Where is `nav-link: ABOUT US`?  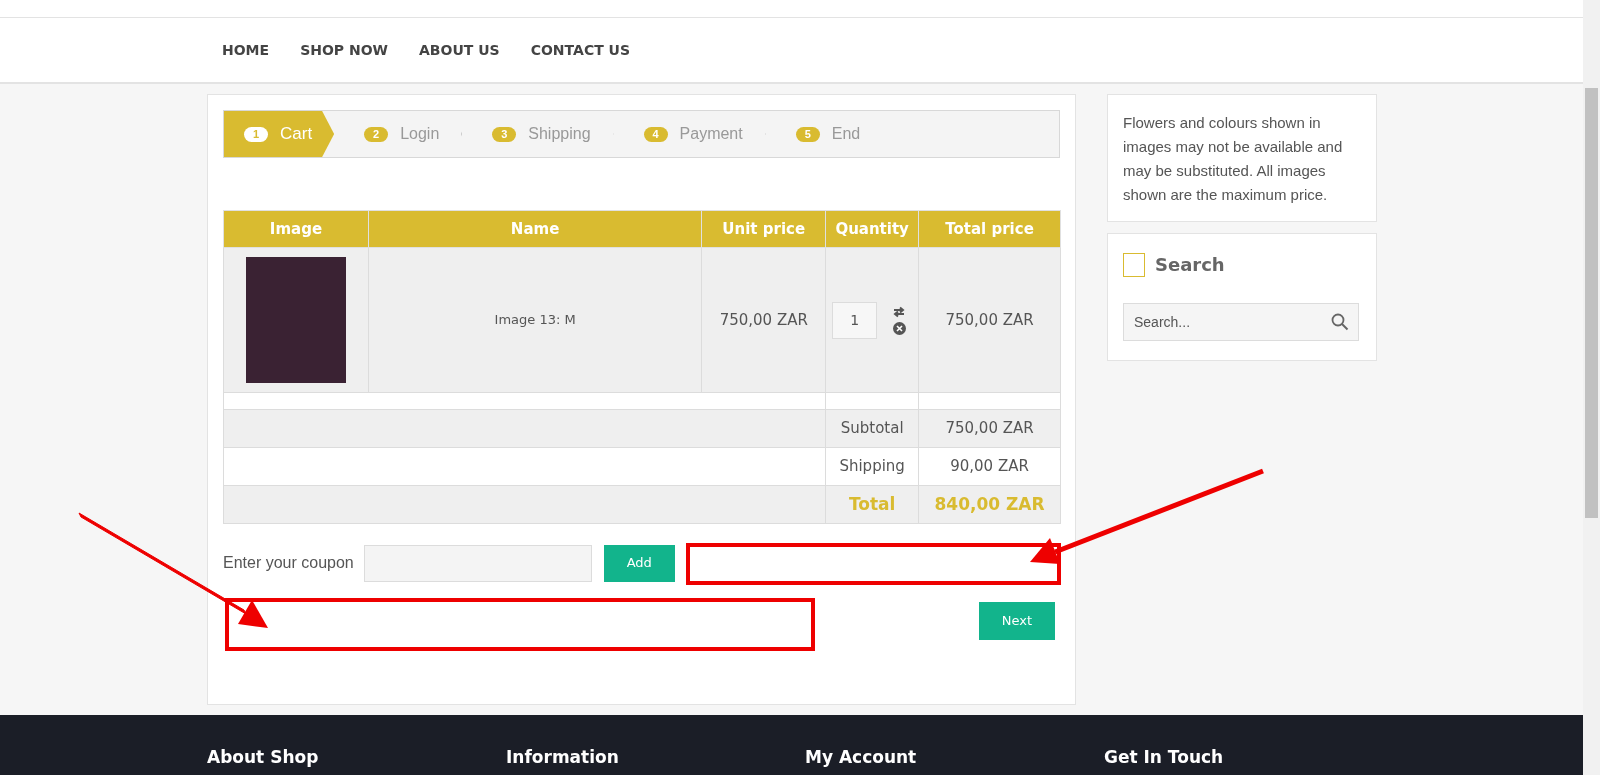
nav-link: ABOUT US is located at coordinates (459, 50).